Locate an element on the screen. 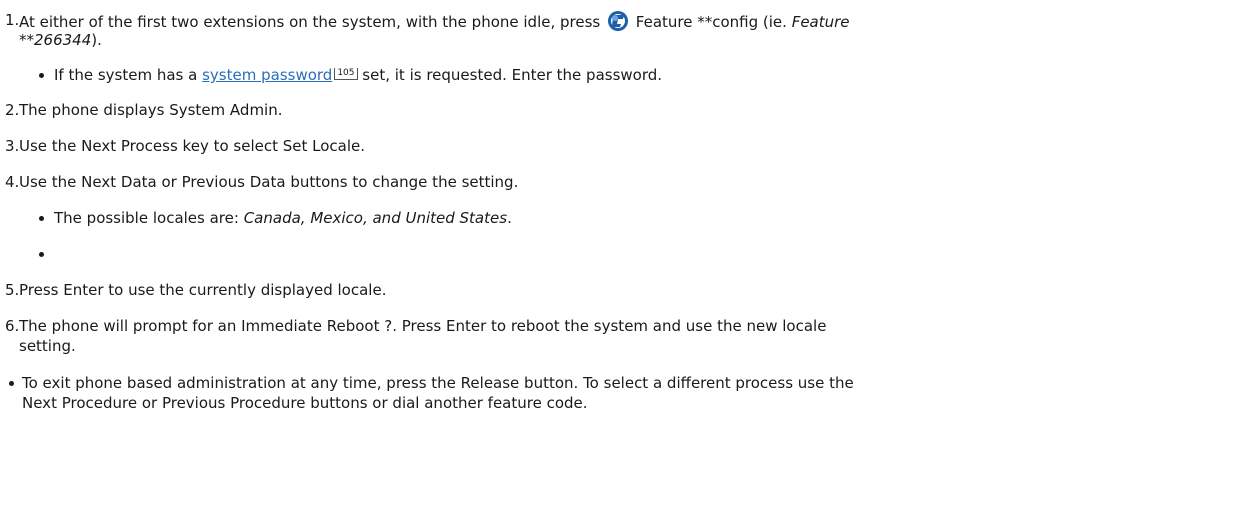 The height and width of the screenshot is (512, 1257). step-1-wrap: **266344). is located at coordinates (60, 40).